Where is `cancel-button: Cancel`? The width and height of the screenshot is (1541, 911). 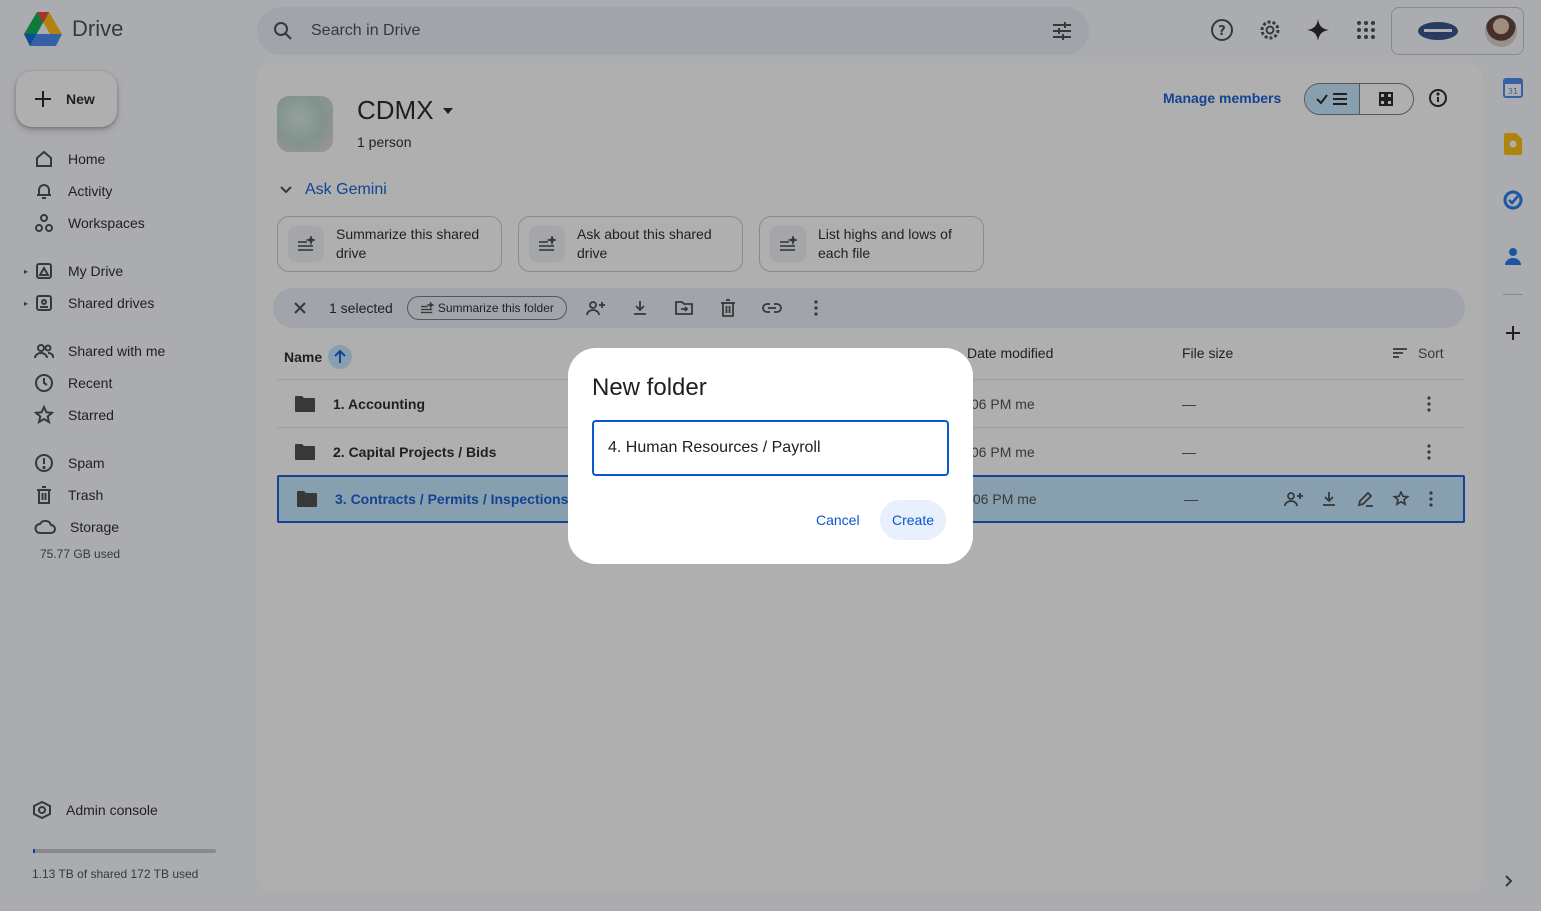
cancel-button: Cancel is located at coordinates (838, 520).